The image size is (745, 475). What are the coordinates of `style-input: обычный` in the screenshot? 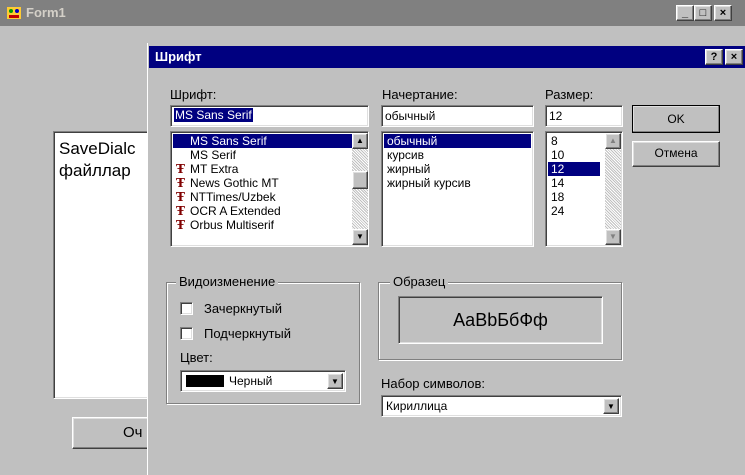 It's located at (457, 116).